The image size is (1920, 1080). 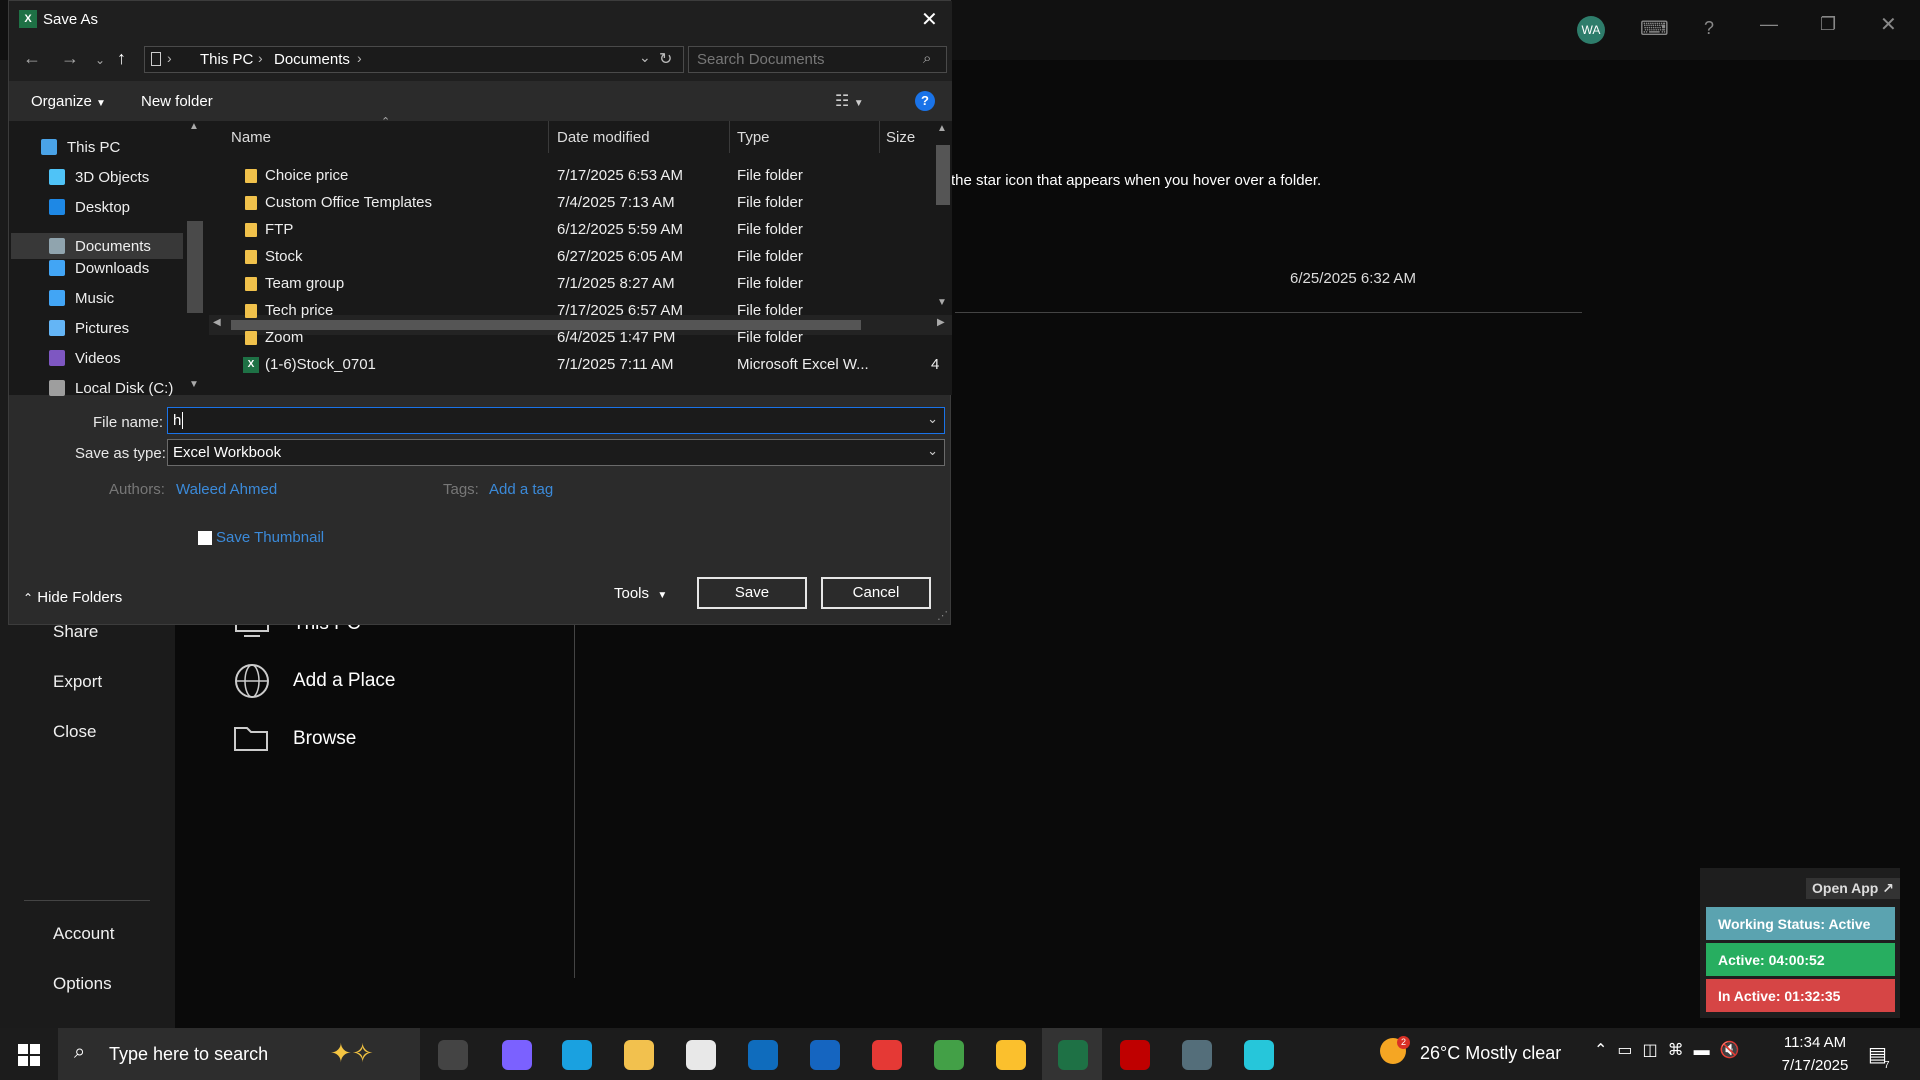 What do you see at coordinates (581, 230) in the screenshot?
I see `file-row: FTP 6/12/2025 5:59 AM File folder` at bounding box center [581, 230].